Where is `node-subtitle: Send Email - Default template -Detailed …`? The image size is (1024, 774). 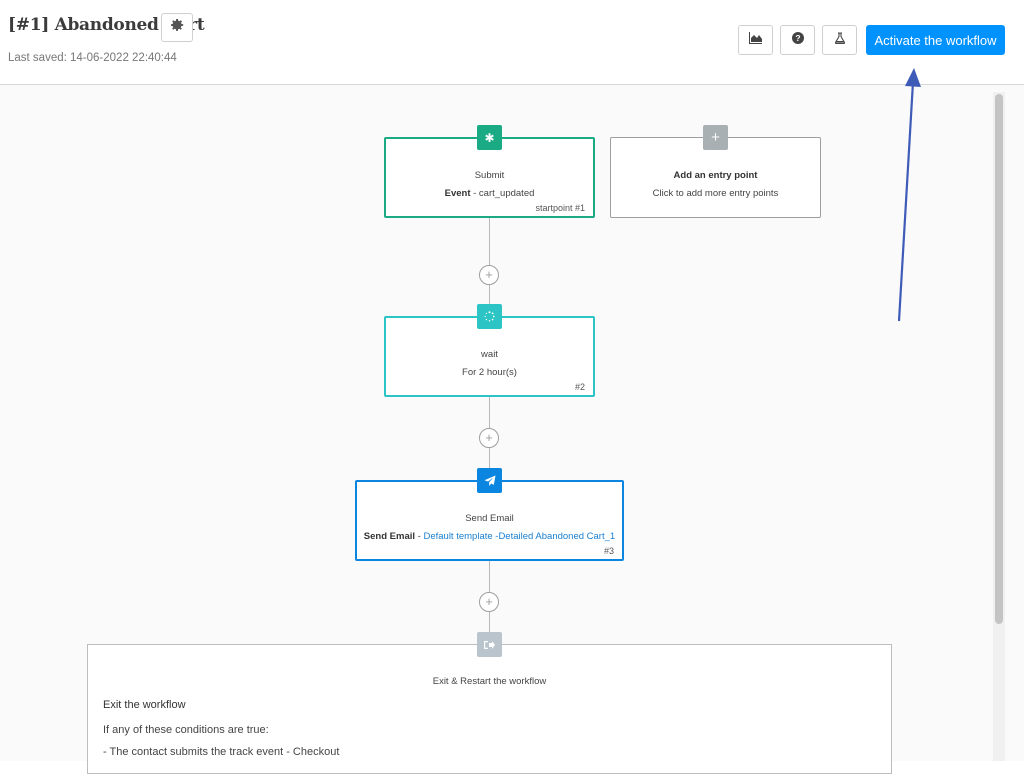 node-subtitle: Send Email - Default template -Detailed … is located at coordinates (489, 536).